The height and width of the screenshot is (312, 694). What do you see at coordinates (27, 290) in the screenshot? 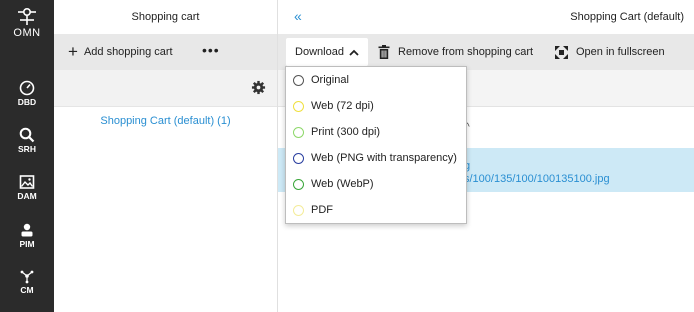
I see `rail-item-label: CM` at bounding box center [27, 290].